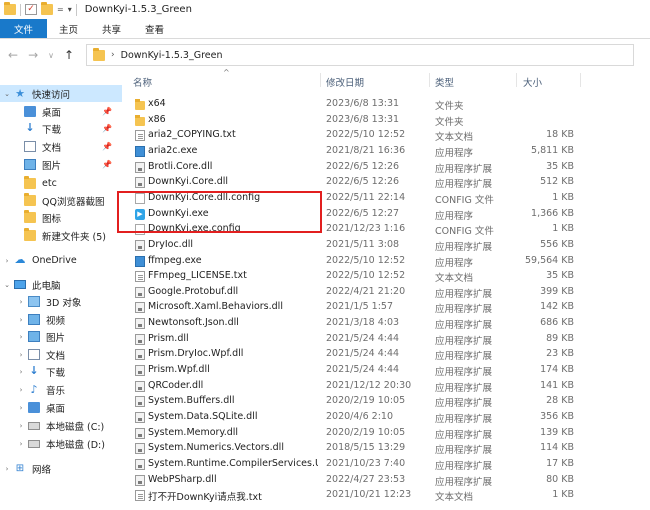 The width and height of the screenshot is (650, 510). What do you see at coordinates (61, 164) in the screenshot?
I see `sidebar-item-pictures: 图片 📌` at bounding box center [61, 164].